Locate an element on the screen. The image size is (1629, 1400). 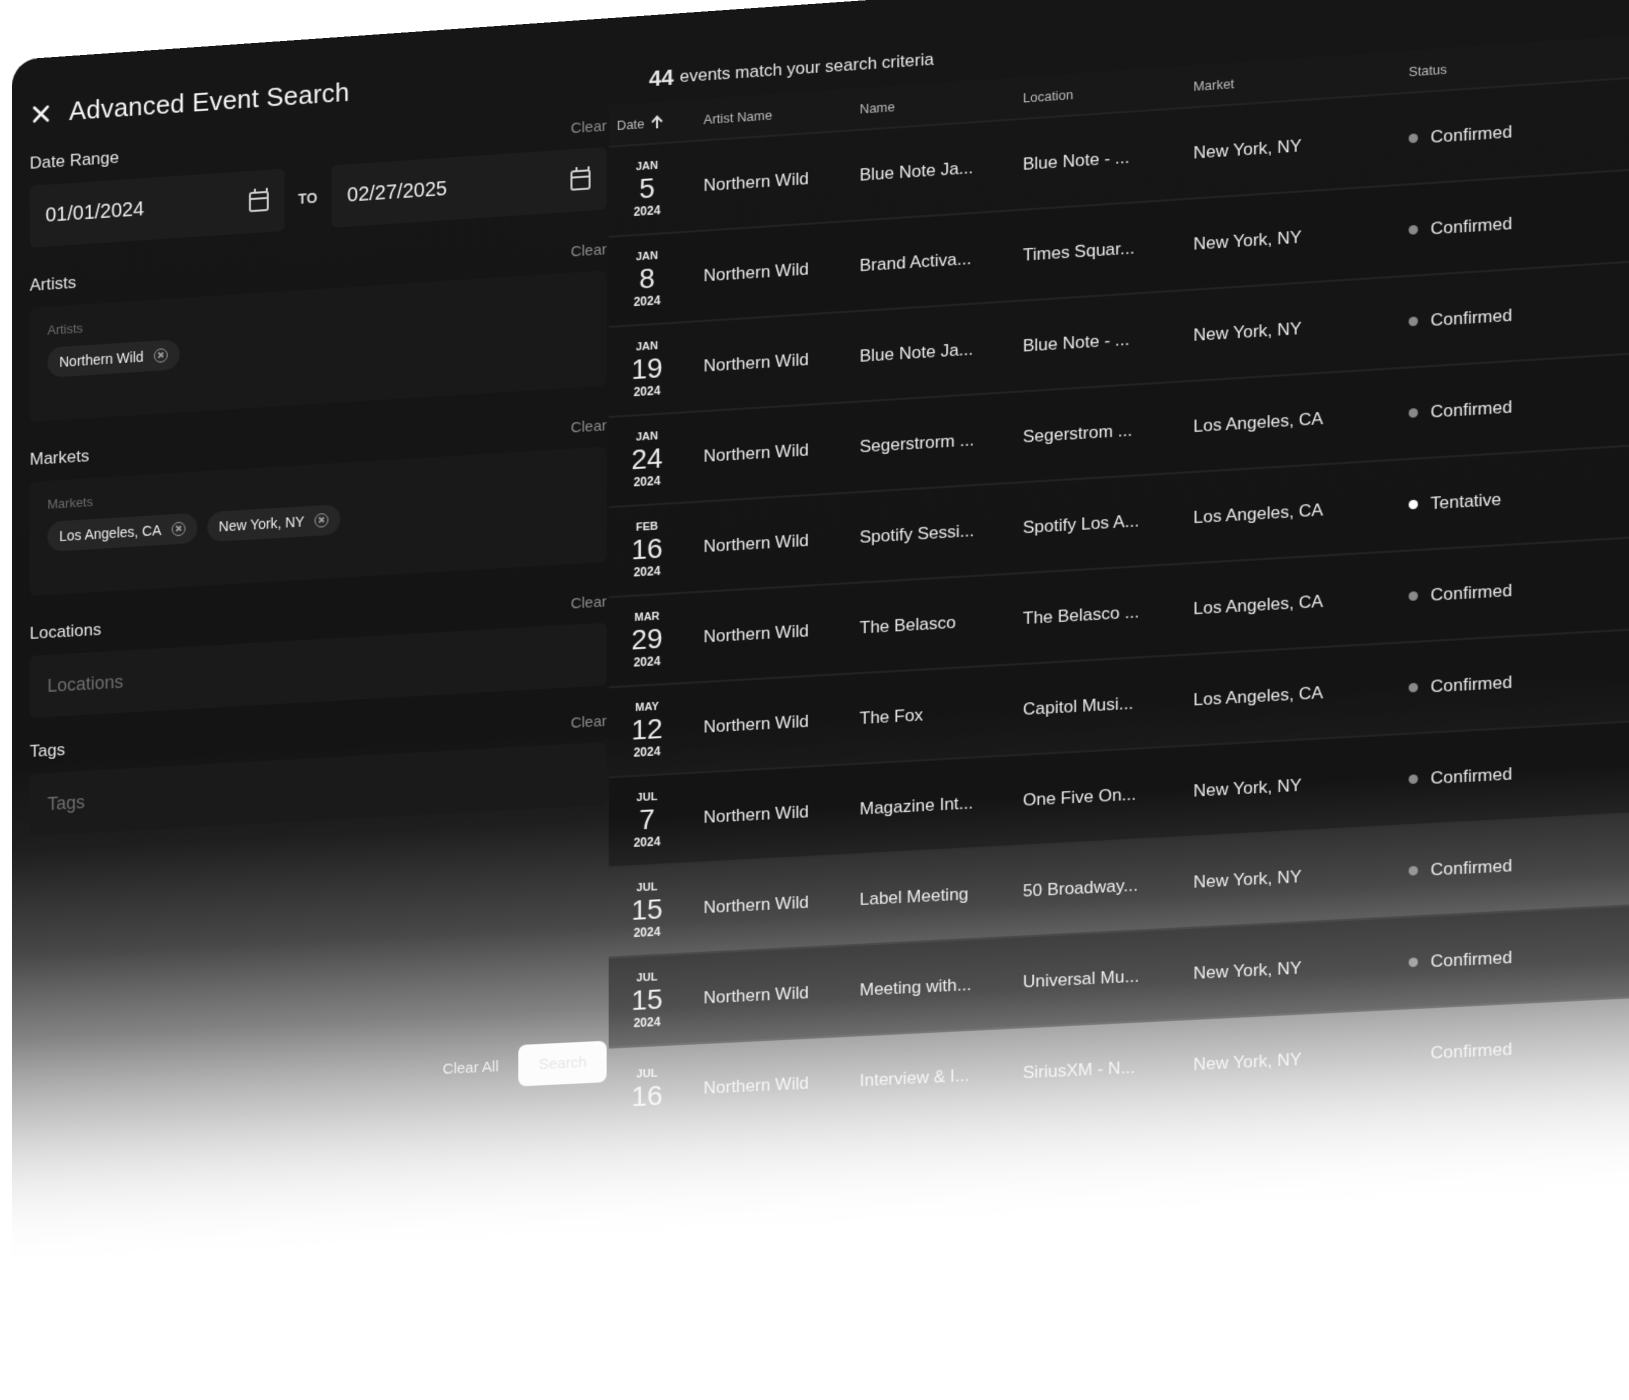
to-label: TO is located at coordinates (308, 198).